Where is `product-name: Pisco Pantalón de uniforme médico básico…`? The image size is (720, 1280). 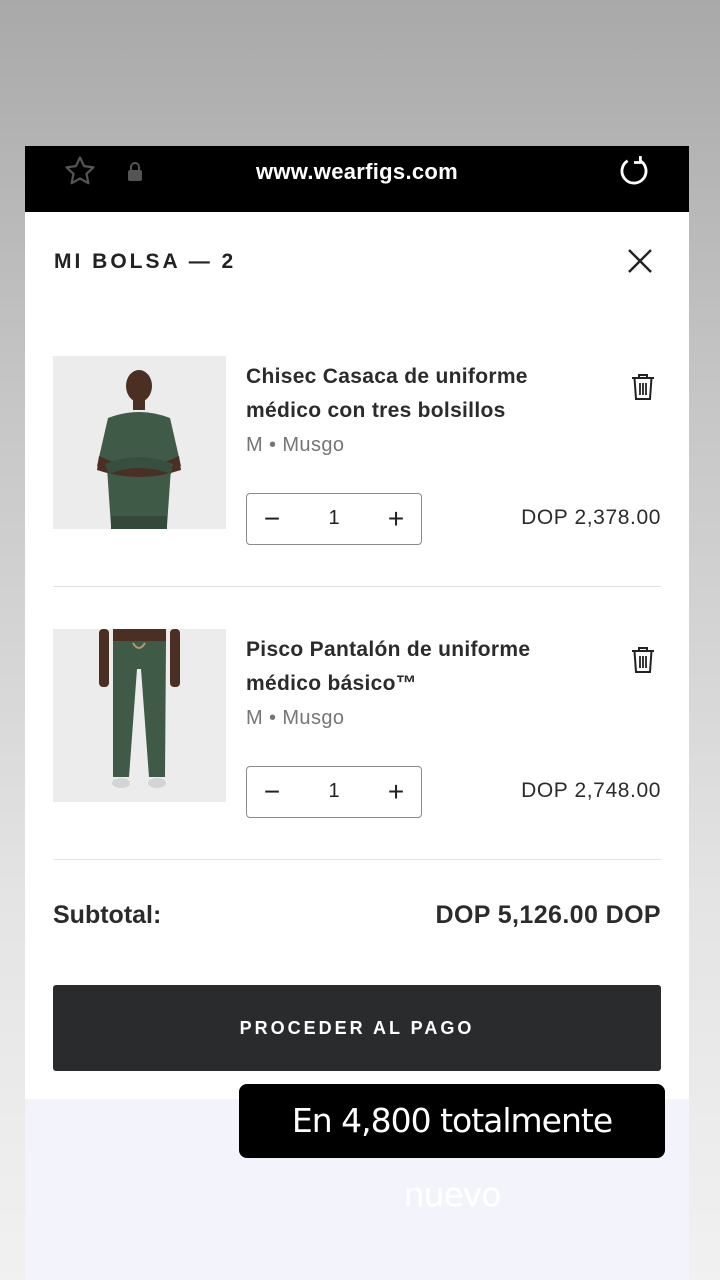
product-name: Pisco Pantalón de uniforme médico básico… is located at coordinates (421, 667).